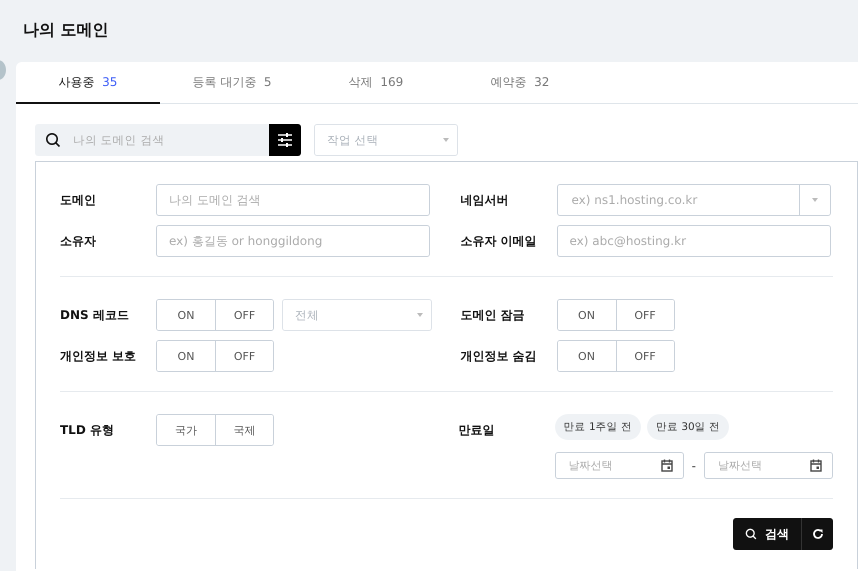 This screenshot has width=858, height=571. I want to click on input-field: ex) abc@hosting.kr, so click(693, 241).